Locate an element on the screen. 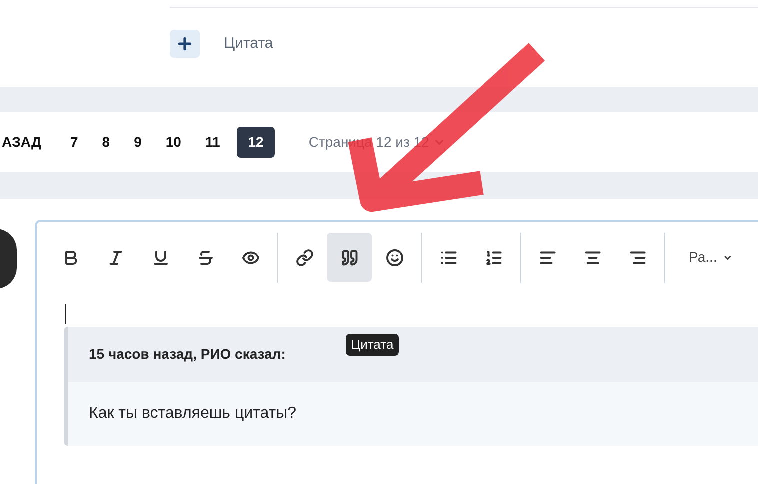  toolbar-button is located at coordinates (349, 257).